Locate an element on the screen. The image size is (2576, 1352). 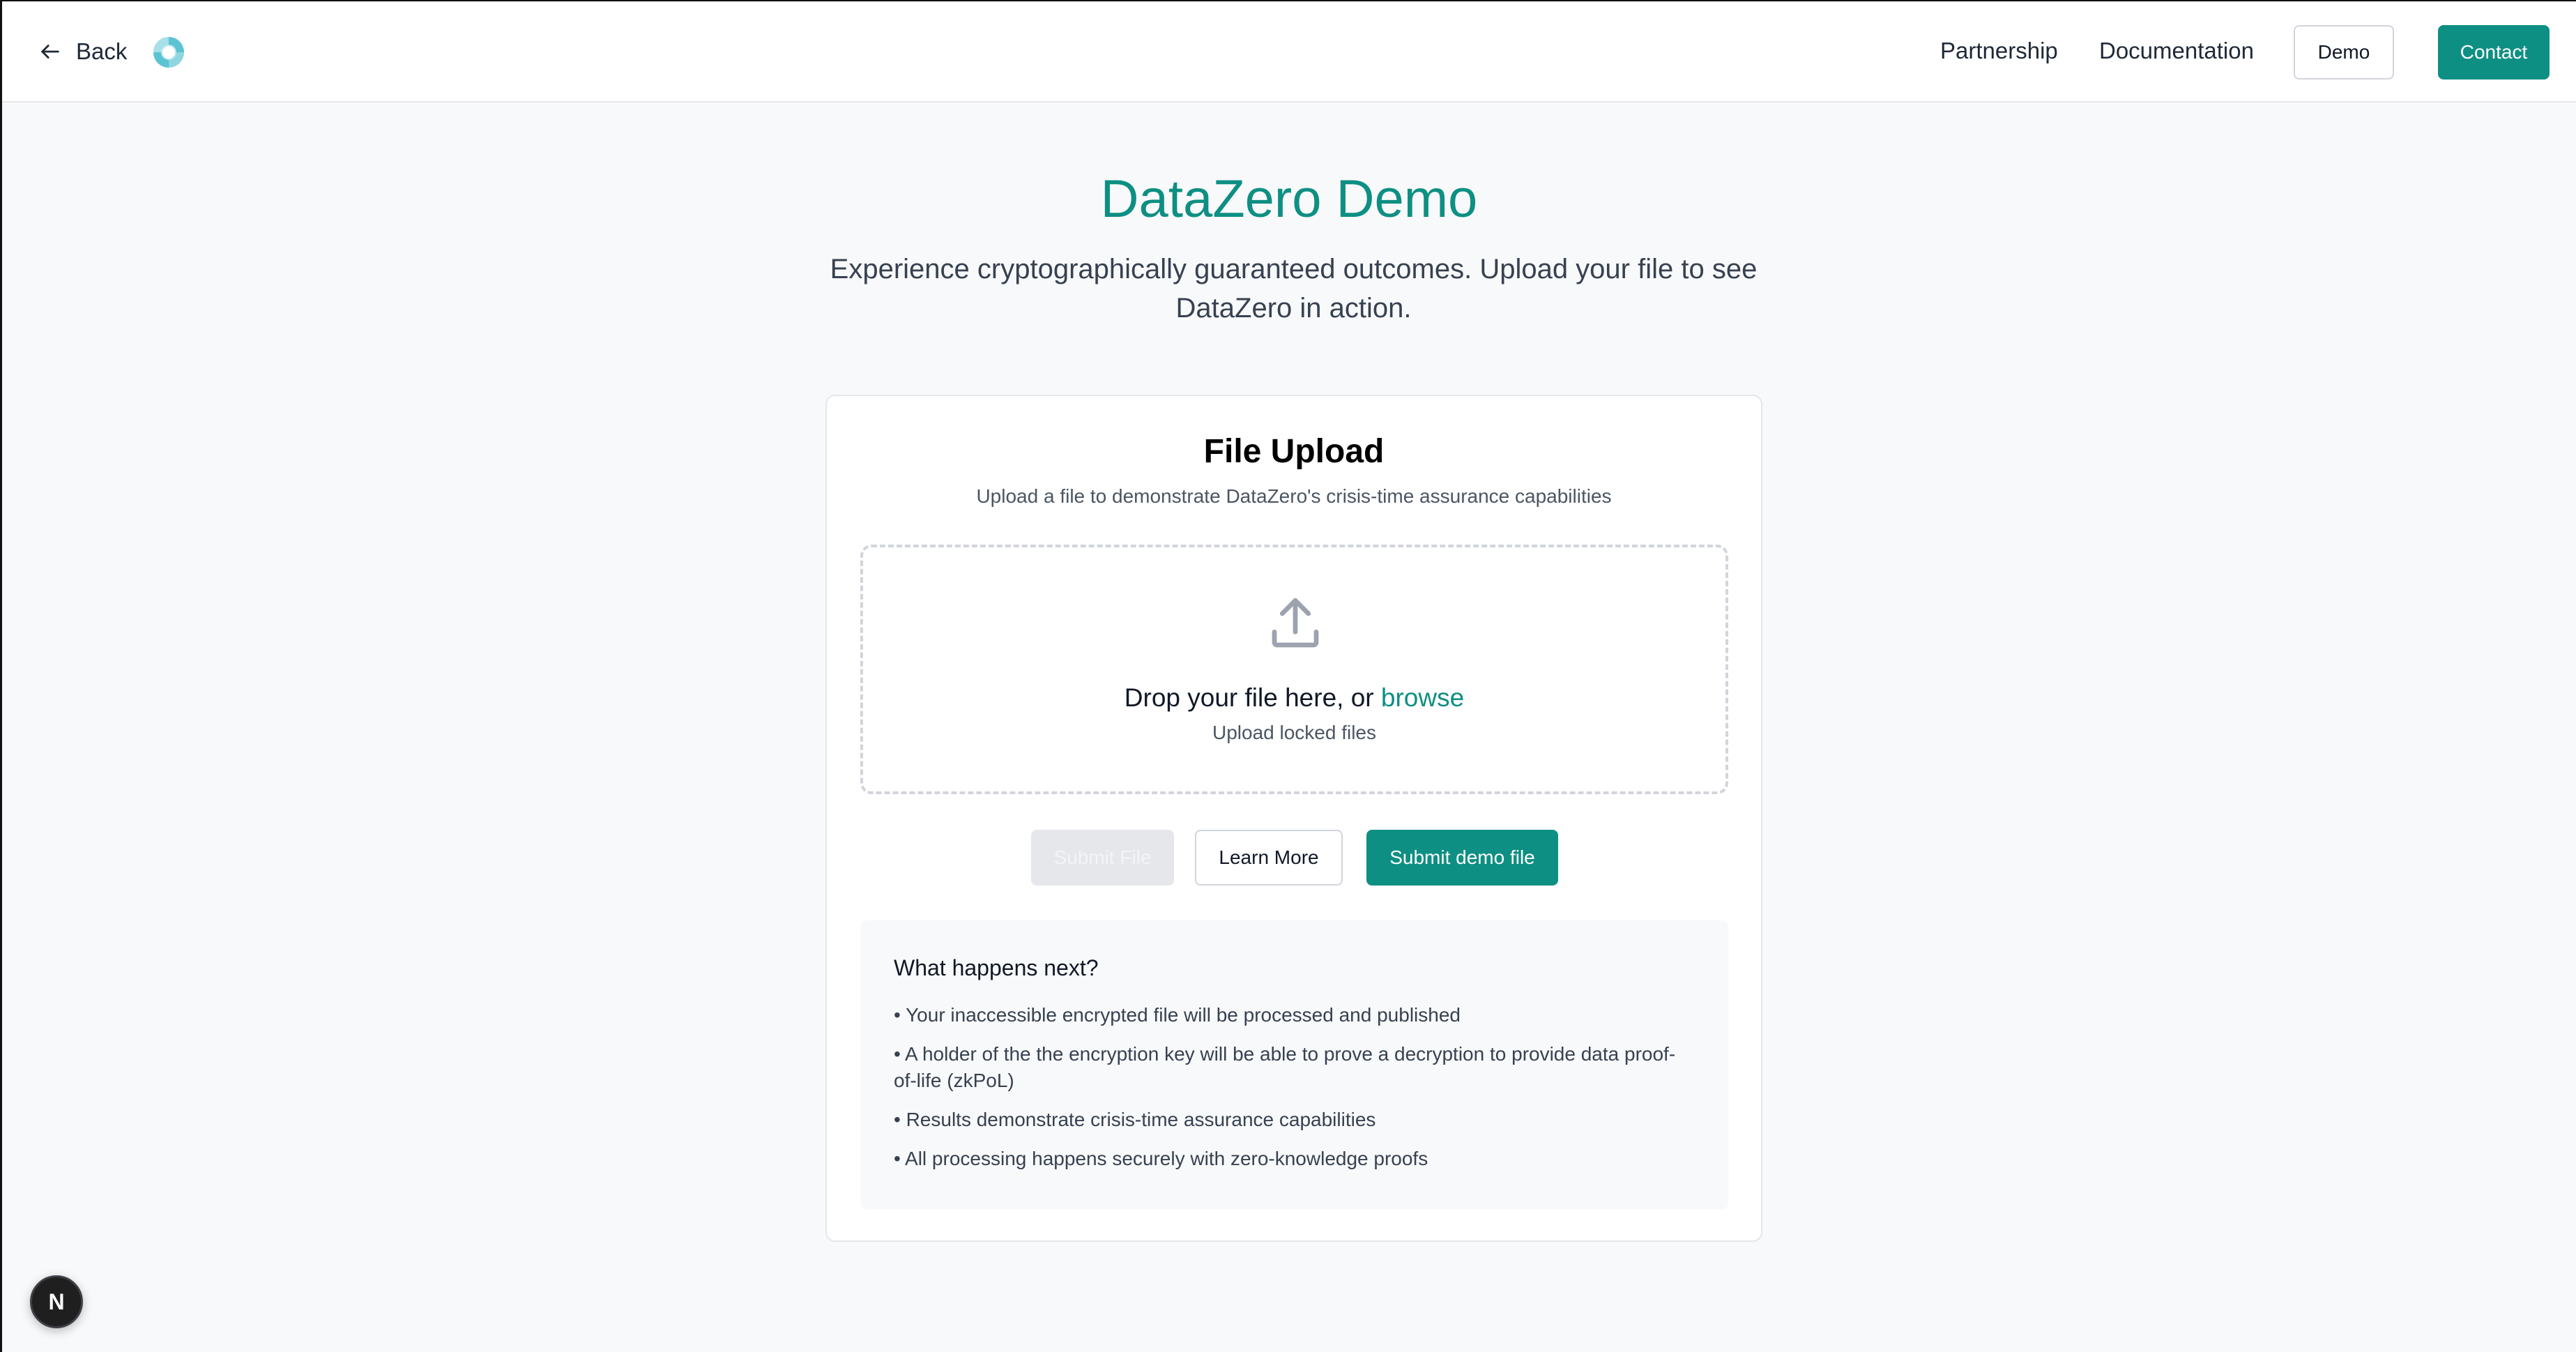
back-label: Back is located at coordinates (102, 51).